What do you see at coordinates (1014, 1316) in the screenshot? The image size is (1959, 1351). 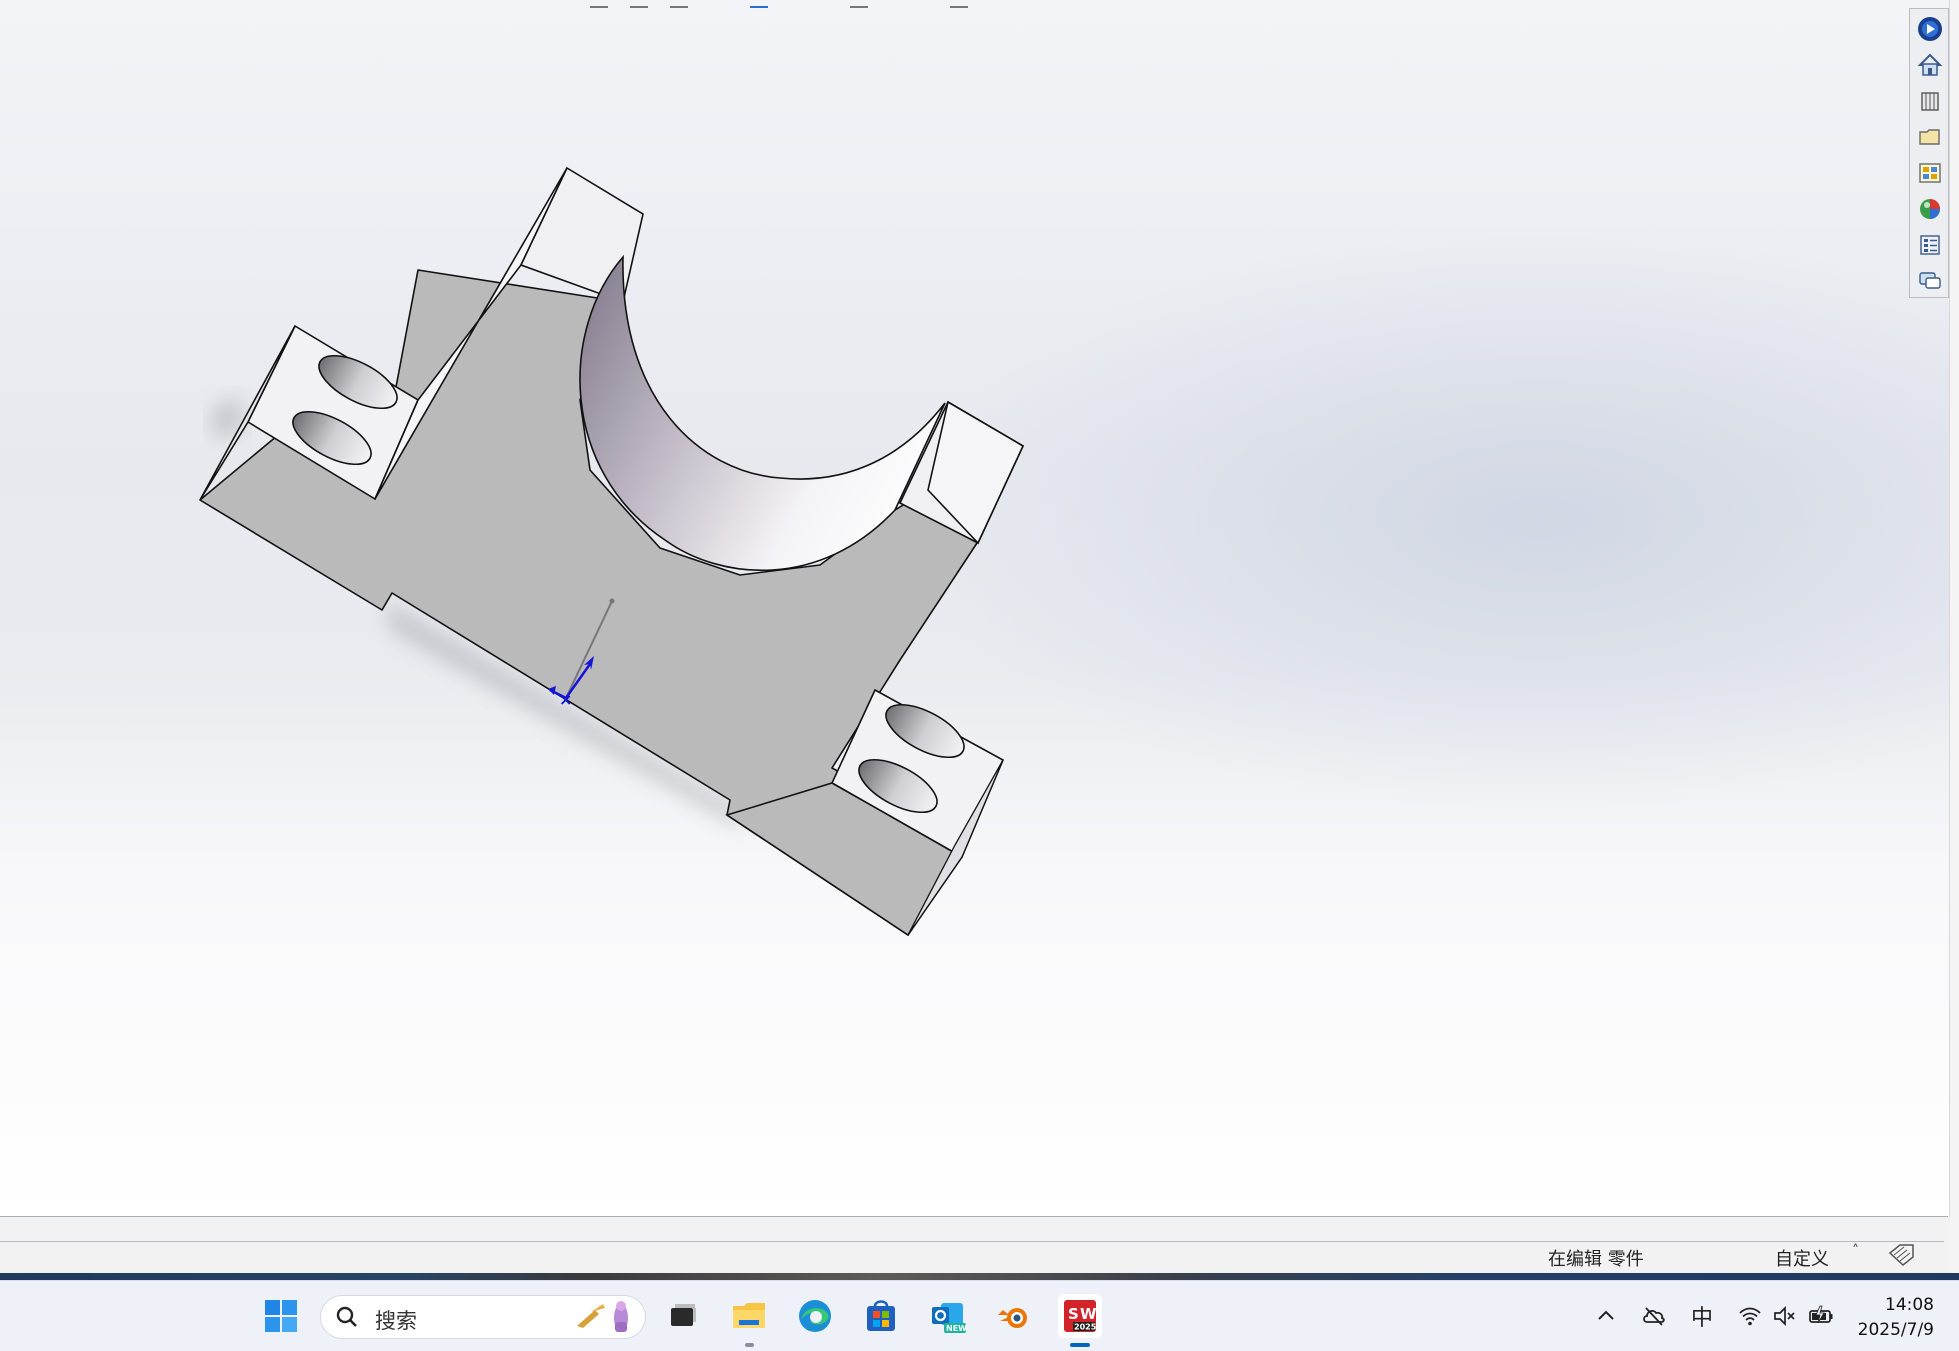 I see `blender-icon` at bounding box center [1014, 1316].